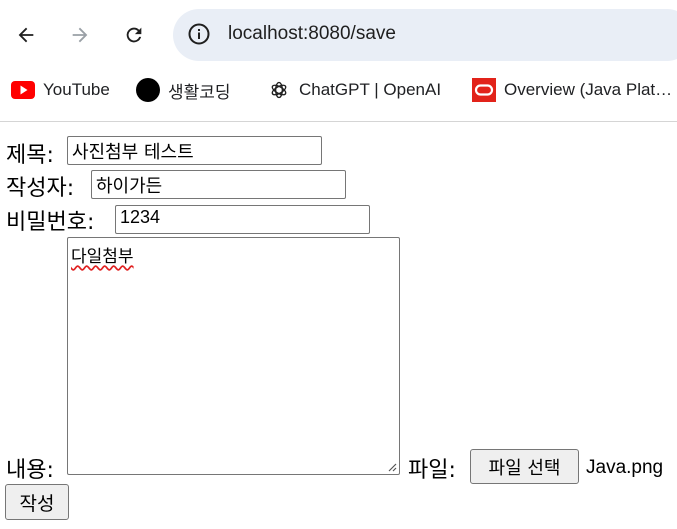 The width and height of the screenshot is (677, 529). I want to click on title-label: 제목:, so click(30, 155).